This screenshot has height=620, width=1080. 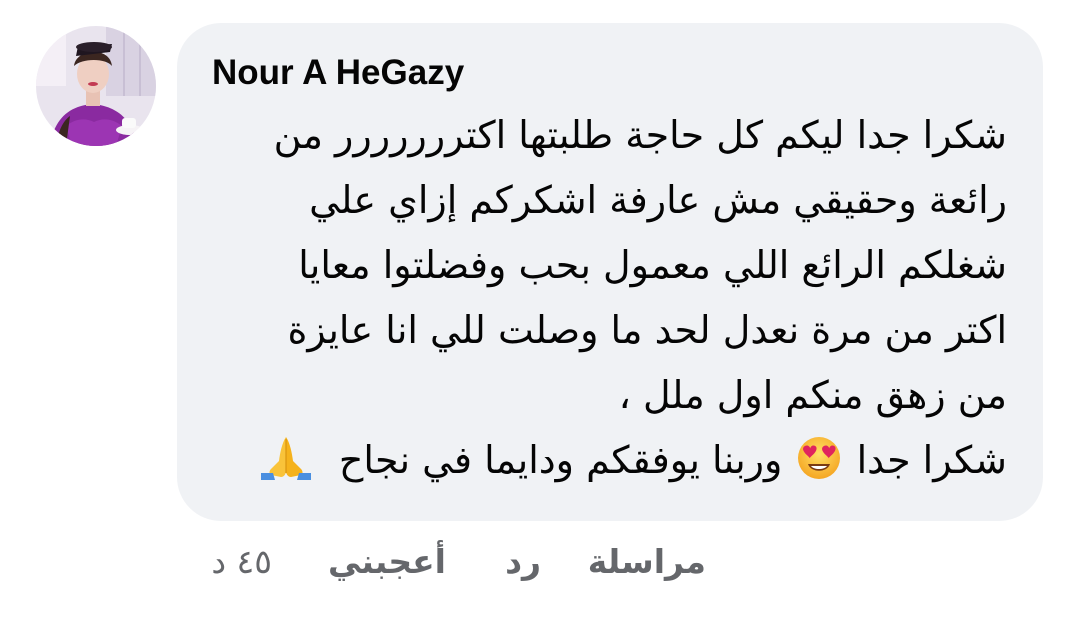 What do you see at coordinates (523, 561) in the screenshot?
I see `reply-action-button: رد` at bounding box center [523, 561].